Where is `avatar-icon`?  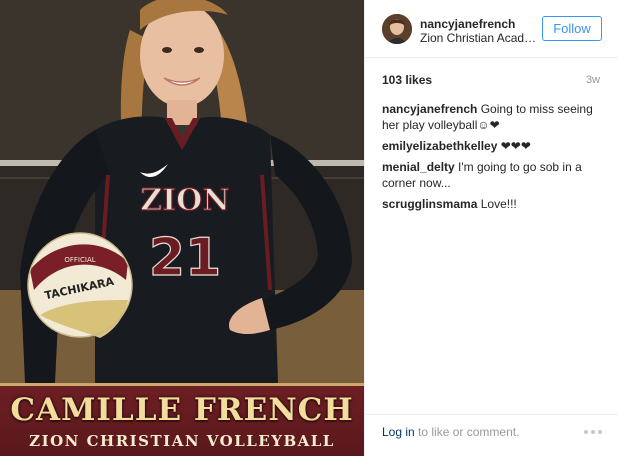 avatar-icon is located at coordinates (397, 29).